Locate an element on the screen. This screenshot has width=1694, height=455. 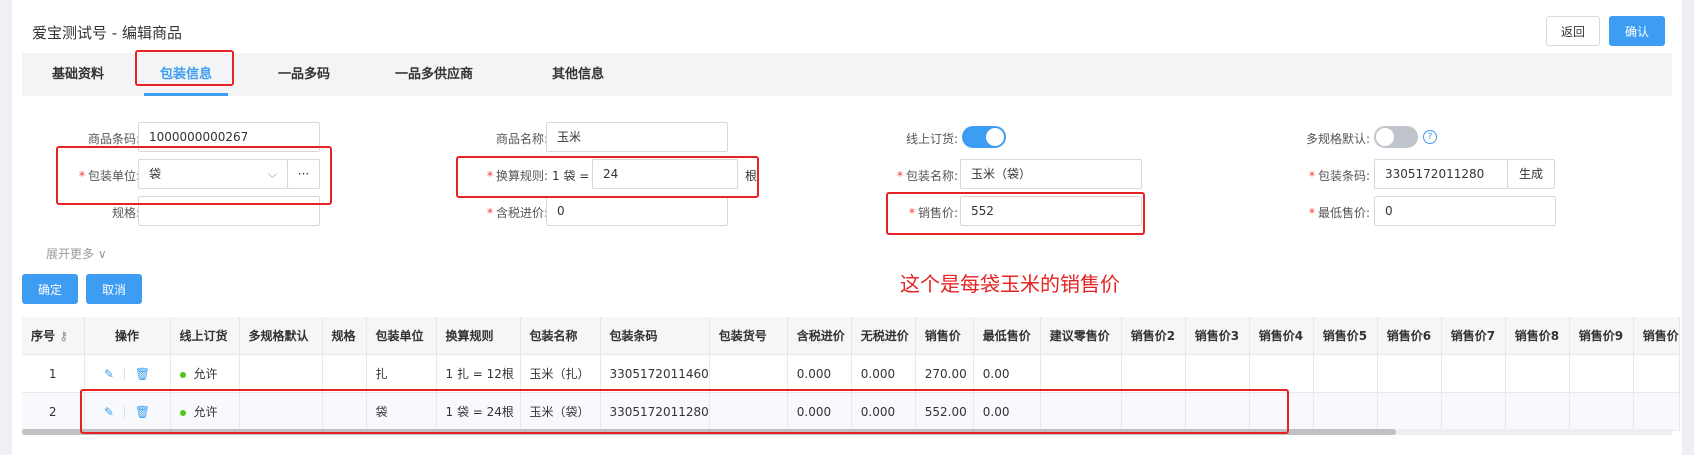
tab-multi-barcode: 一品多码 is located at coordinates (304, 74).